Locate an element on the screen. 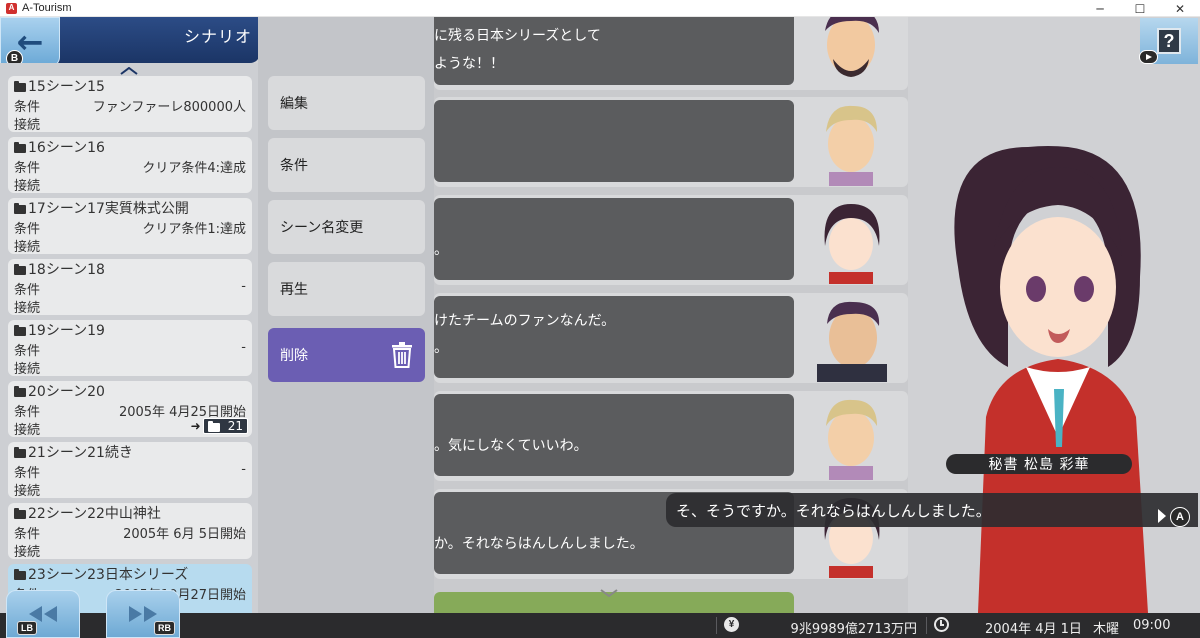  log-entry: けたチームのファンなんだ。 。 is located at coordinates (671, 338).